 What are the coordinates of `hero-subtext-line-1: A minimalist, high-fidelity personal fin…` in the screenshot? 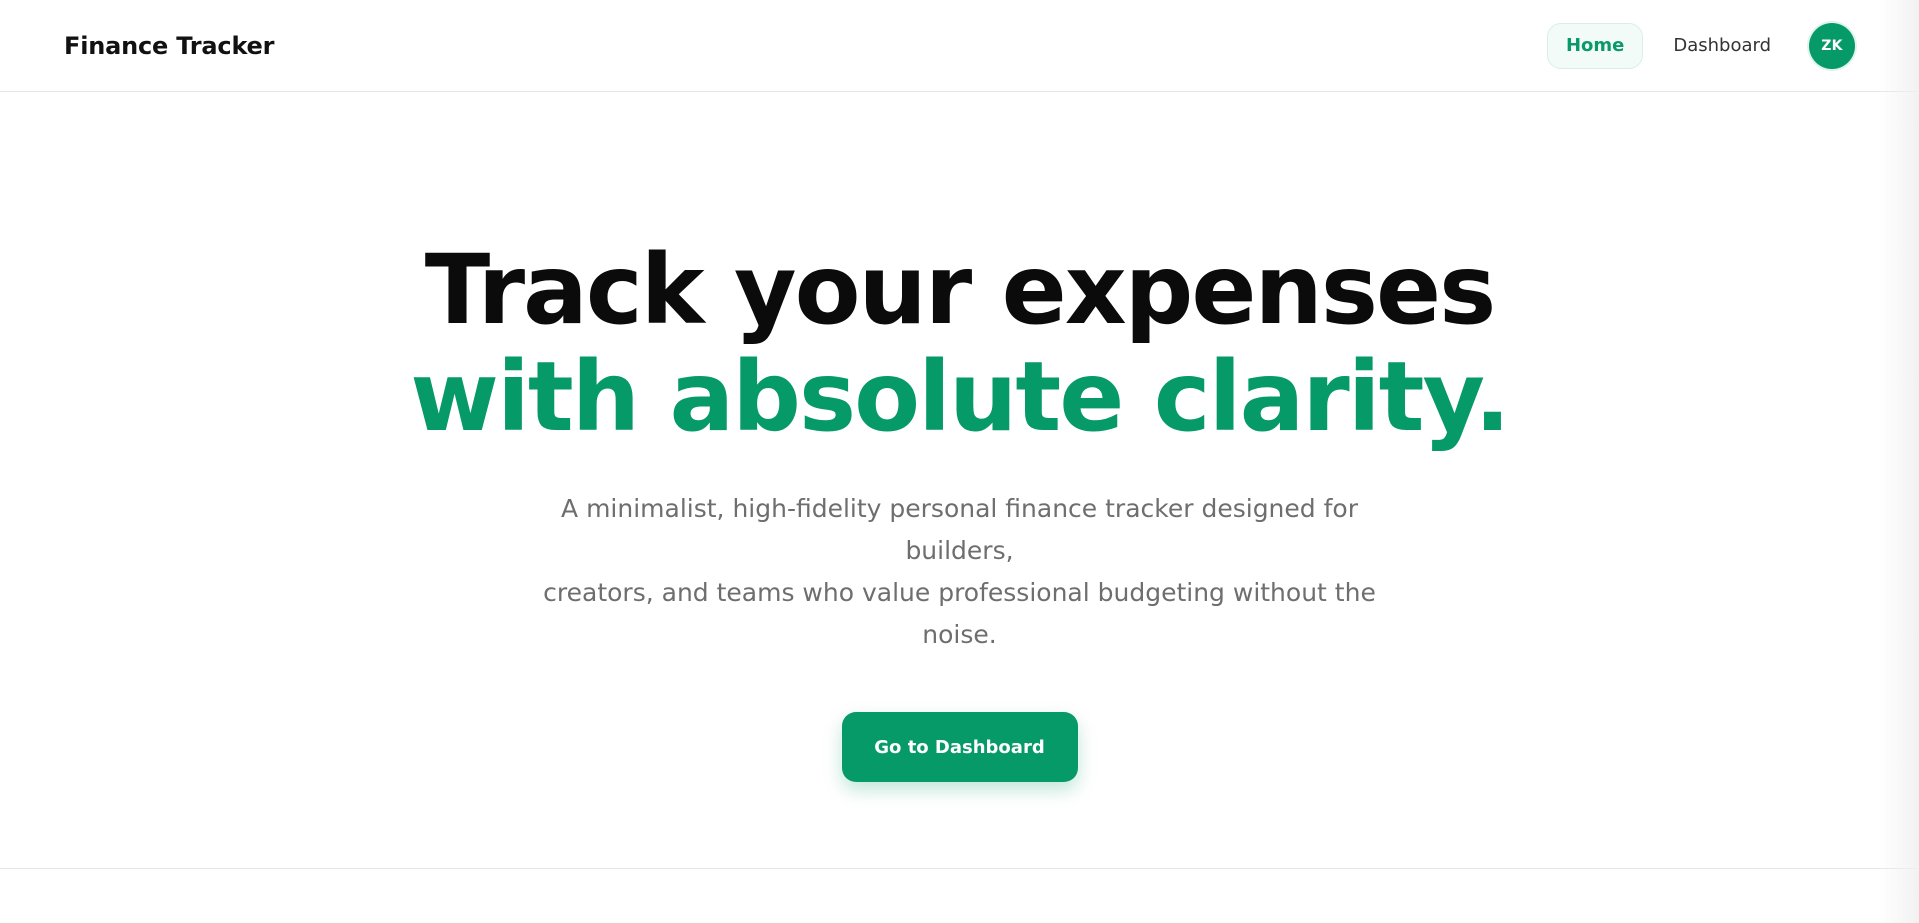 It's located at (959, 529).